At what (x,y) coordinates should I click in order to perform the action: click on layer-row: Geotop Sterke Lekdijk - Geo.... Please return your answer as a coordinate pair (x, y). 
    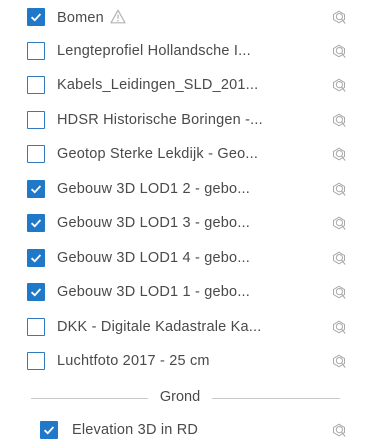
    Looking at the image, I should click on (183, 154).